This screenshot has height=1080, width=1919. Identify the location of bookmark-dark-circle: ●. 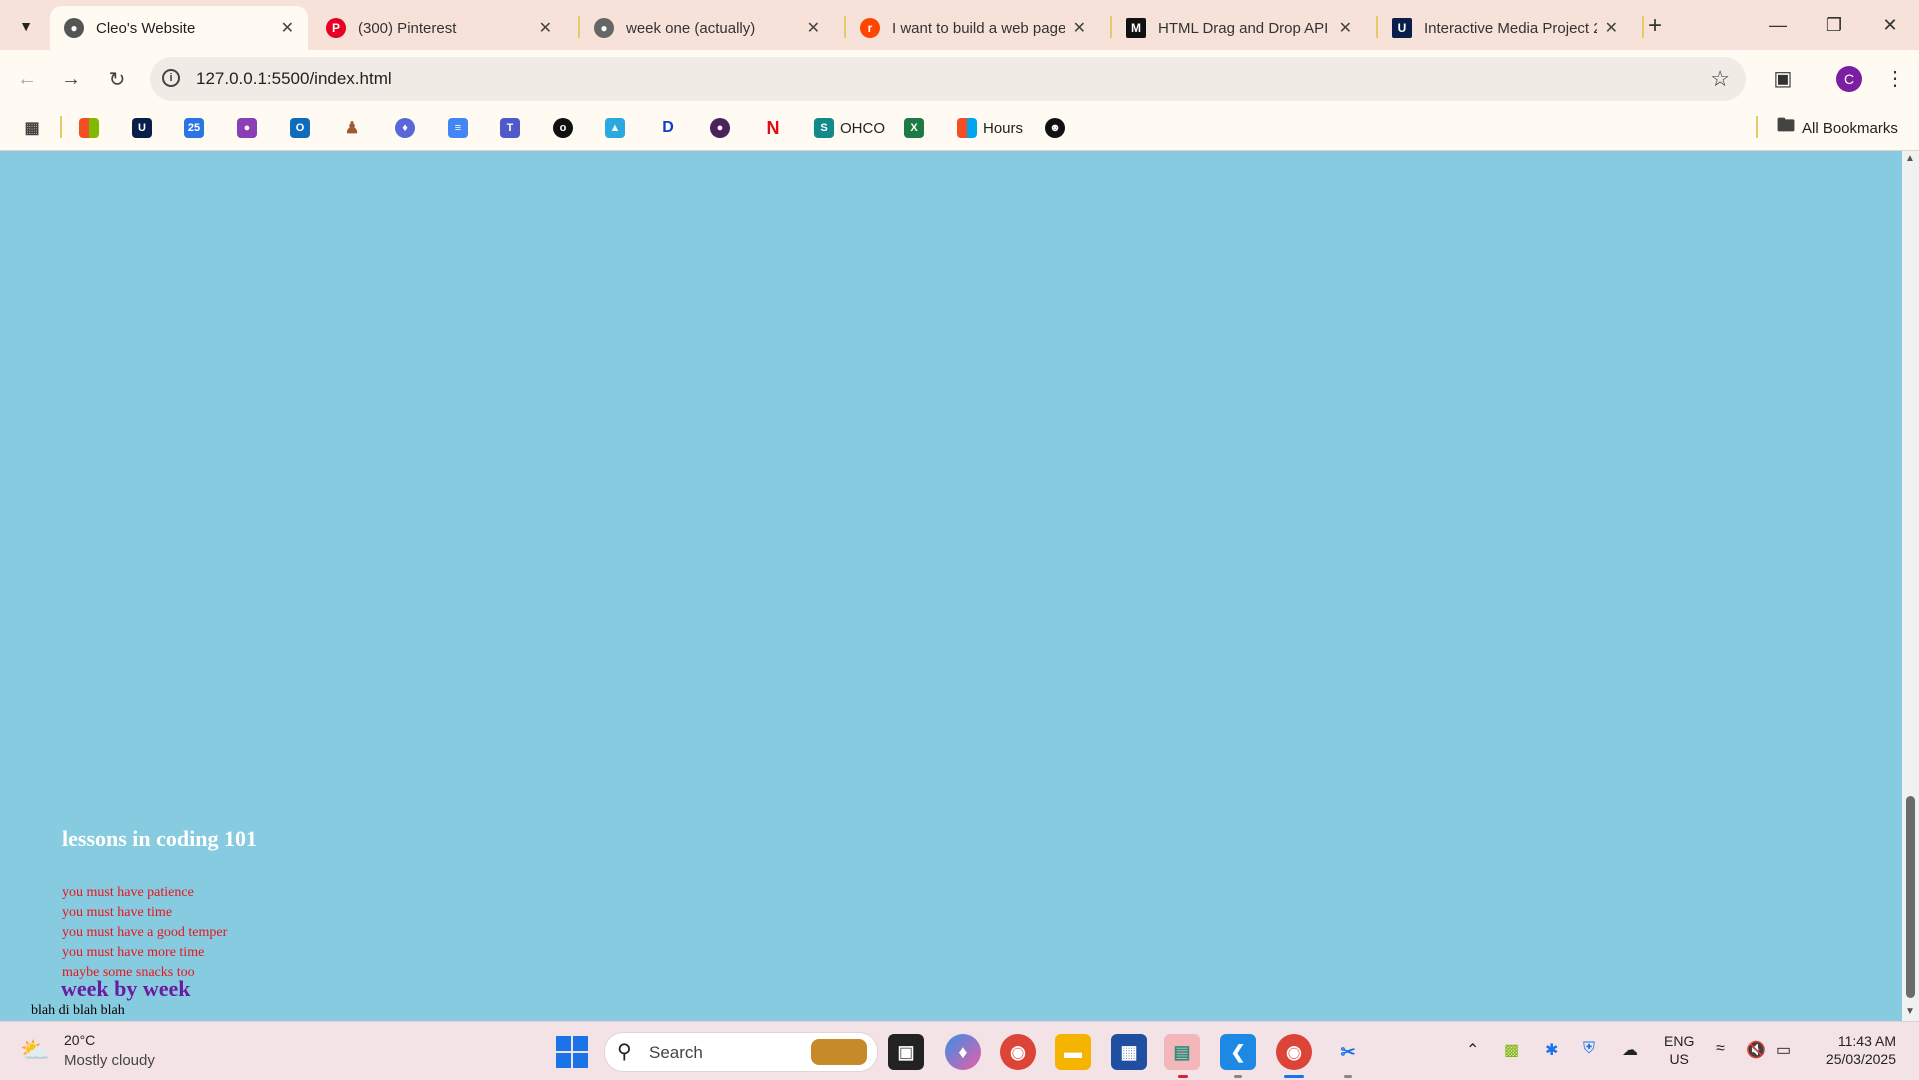
(720, 128).